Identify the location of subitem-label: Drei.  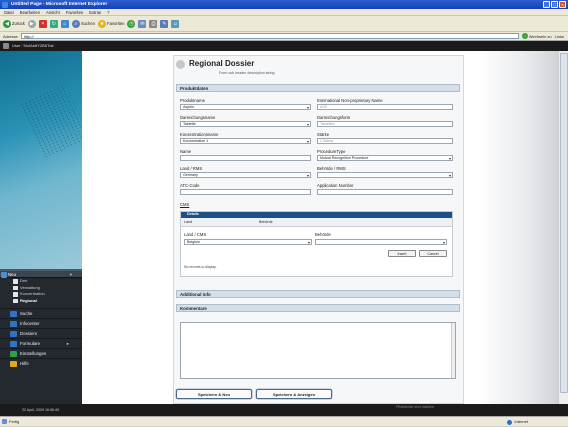
(24, 280).